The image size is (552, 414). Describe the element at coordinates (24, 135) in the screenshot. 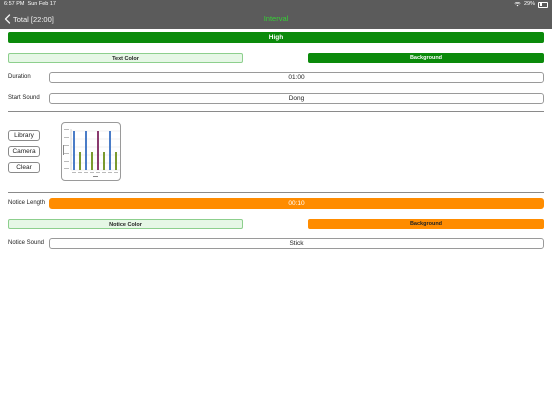

I see `library-button: Library` at that location.